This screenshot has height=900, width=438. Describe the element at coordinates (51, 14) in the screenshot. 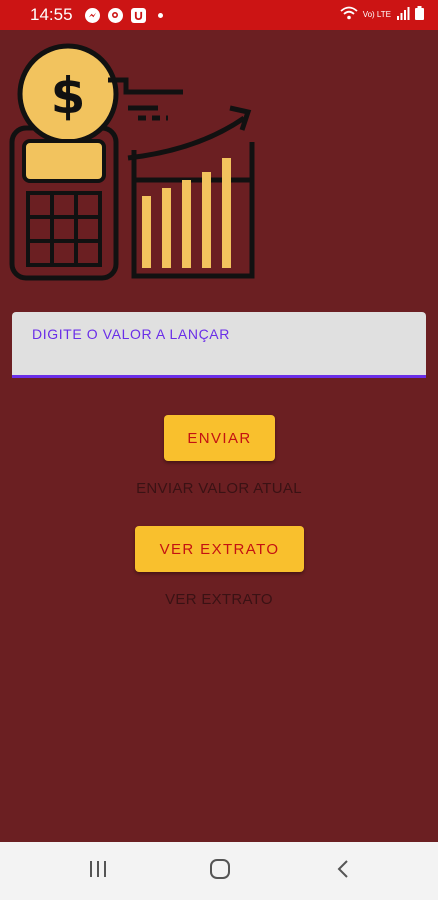

I see `status-time: 14:55` at that location.